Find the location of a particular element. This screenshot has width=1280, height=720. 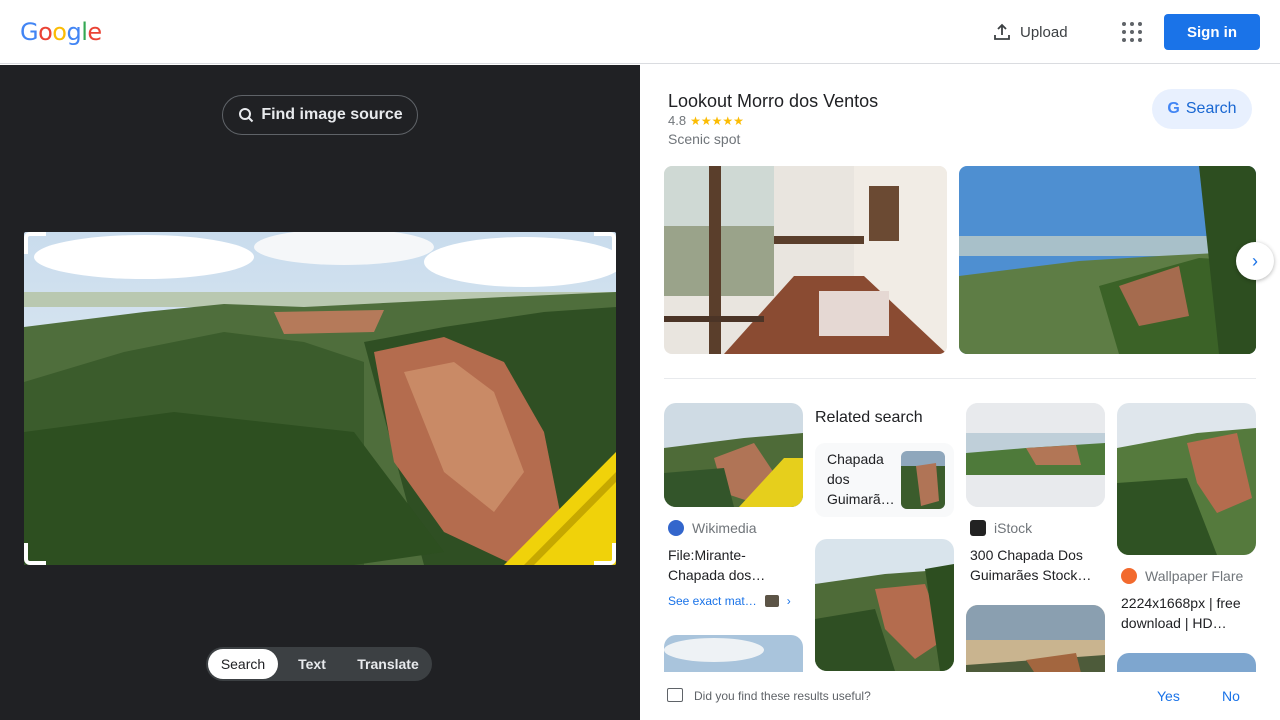

upload-icon is located at coordinates (1002, 31).